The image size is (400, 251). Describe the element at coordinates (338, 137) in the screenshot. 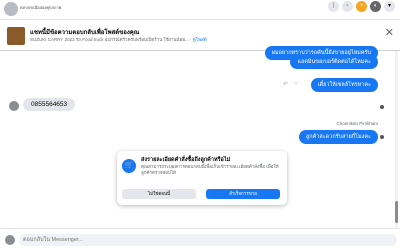

I see `message-bubble-outgoing: ลูกค้าสะดวกรับสายกี่โมงคะ` at that location.